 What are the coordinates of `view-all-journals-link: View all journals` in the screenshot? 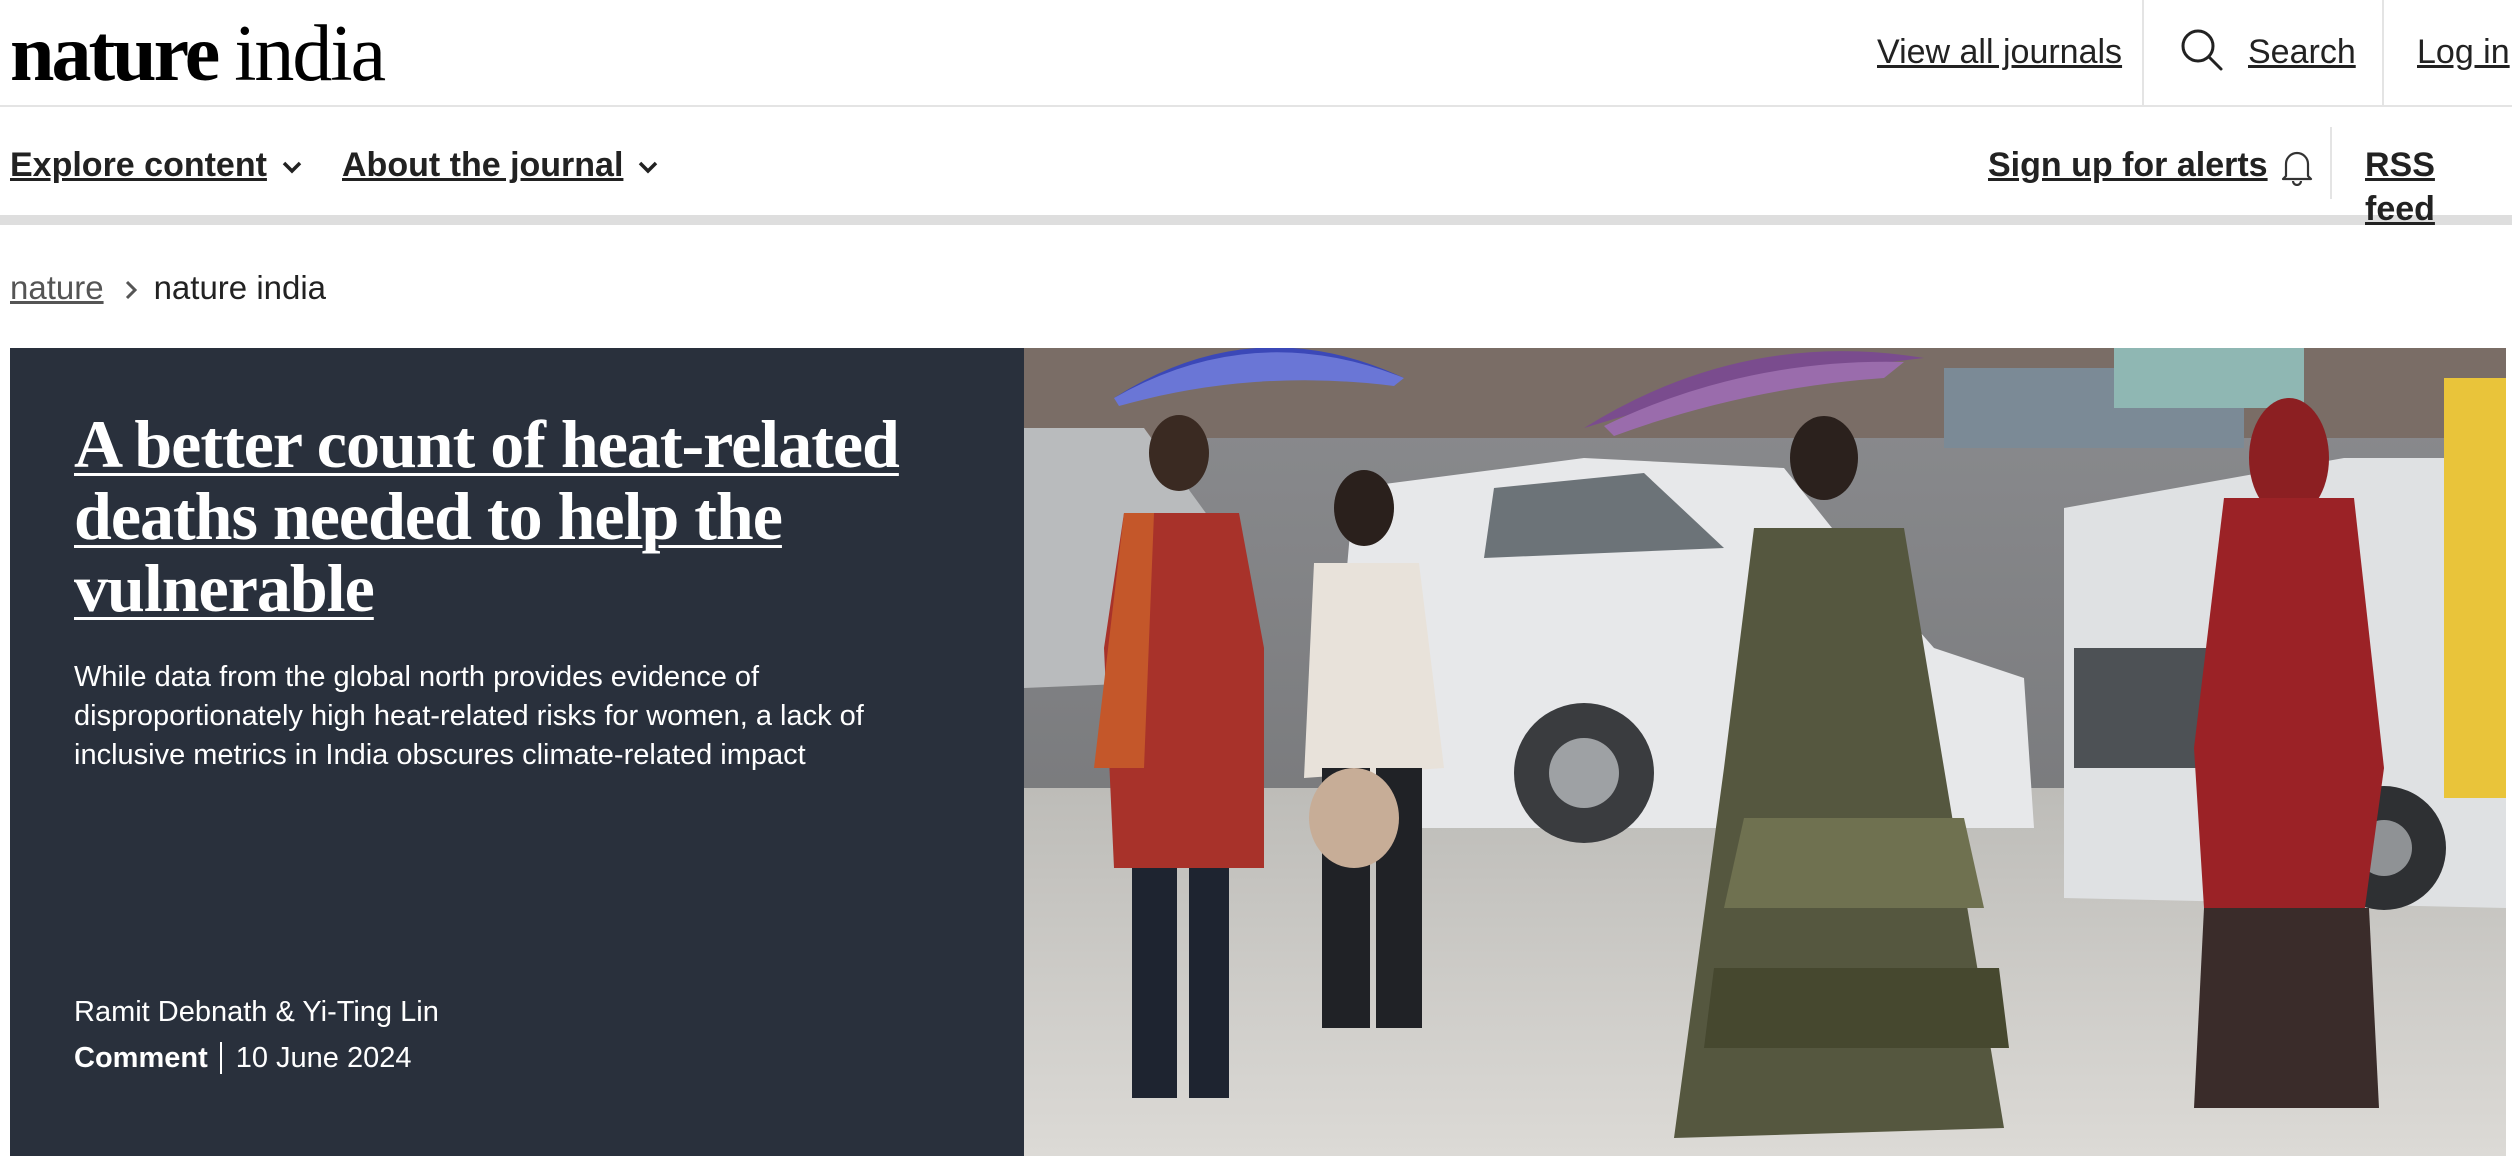 It's located at (1999, 52).